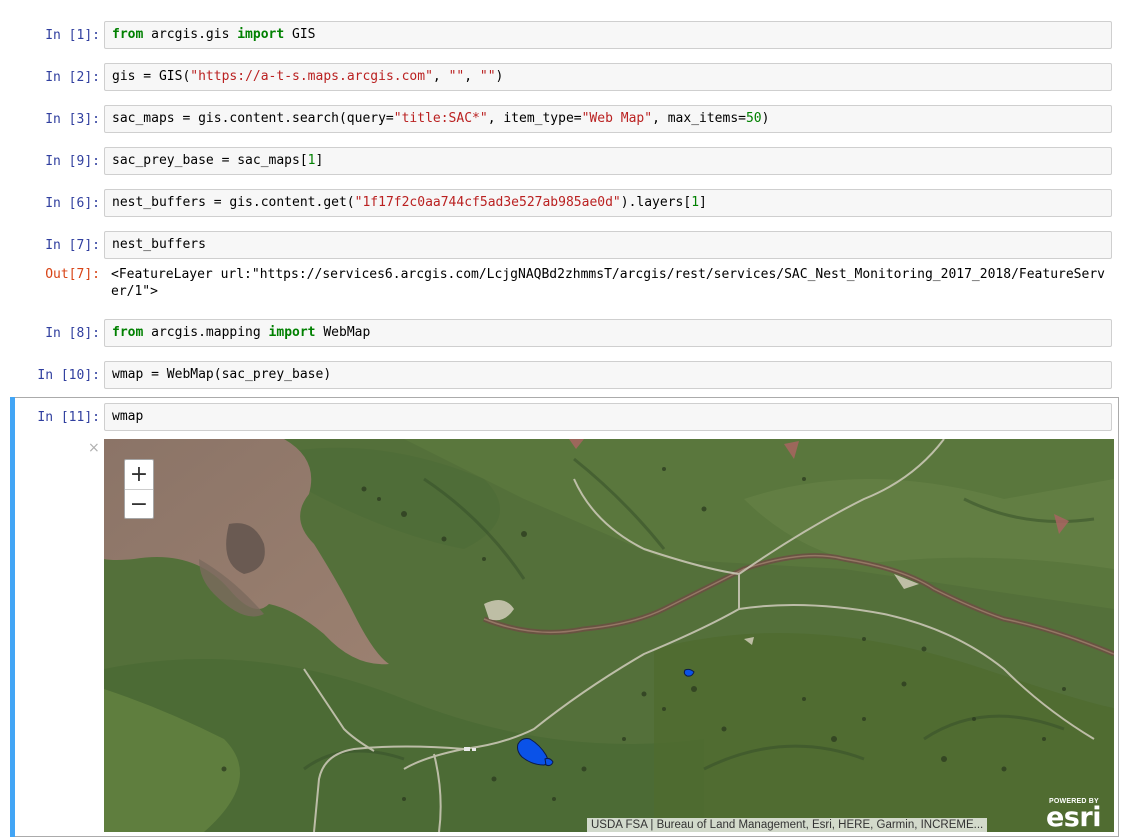  Describe the element at coordinates (534, 118) in the screenshot. I see `code-text: , item_type=` at that location.